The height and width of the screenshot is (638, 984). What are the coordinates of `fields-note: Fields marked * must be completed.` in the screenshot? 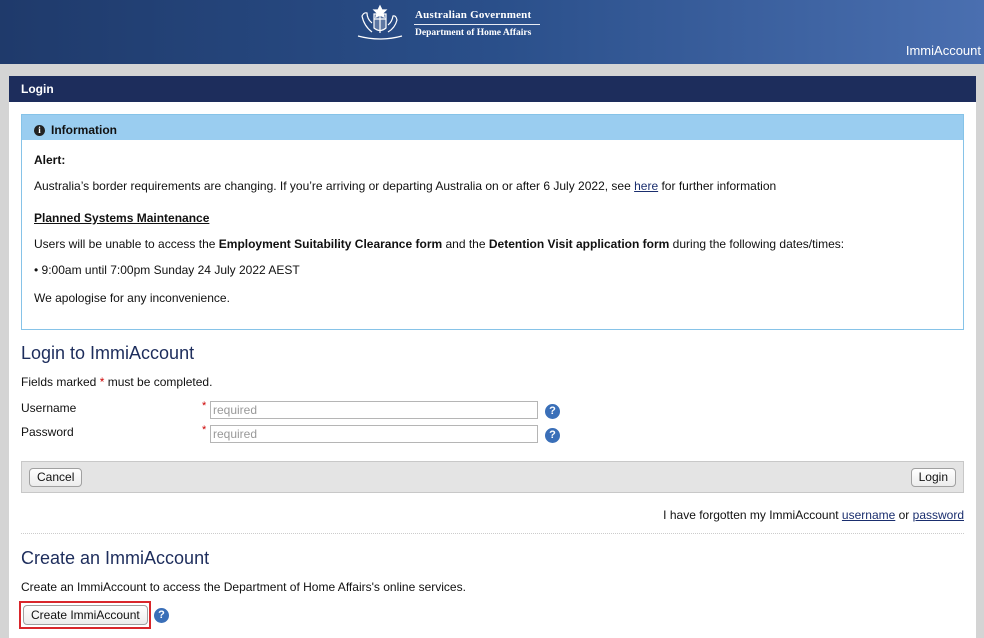 It's located at (116, 382).